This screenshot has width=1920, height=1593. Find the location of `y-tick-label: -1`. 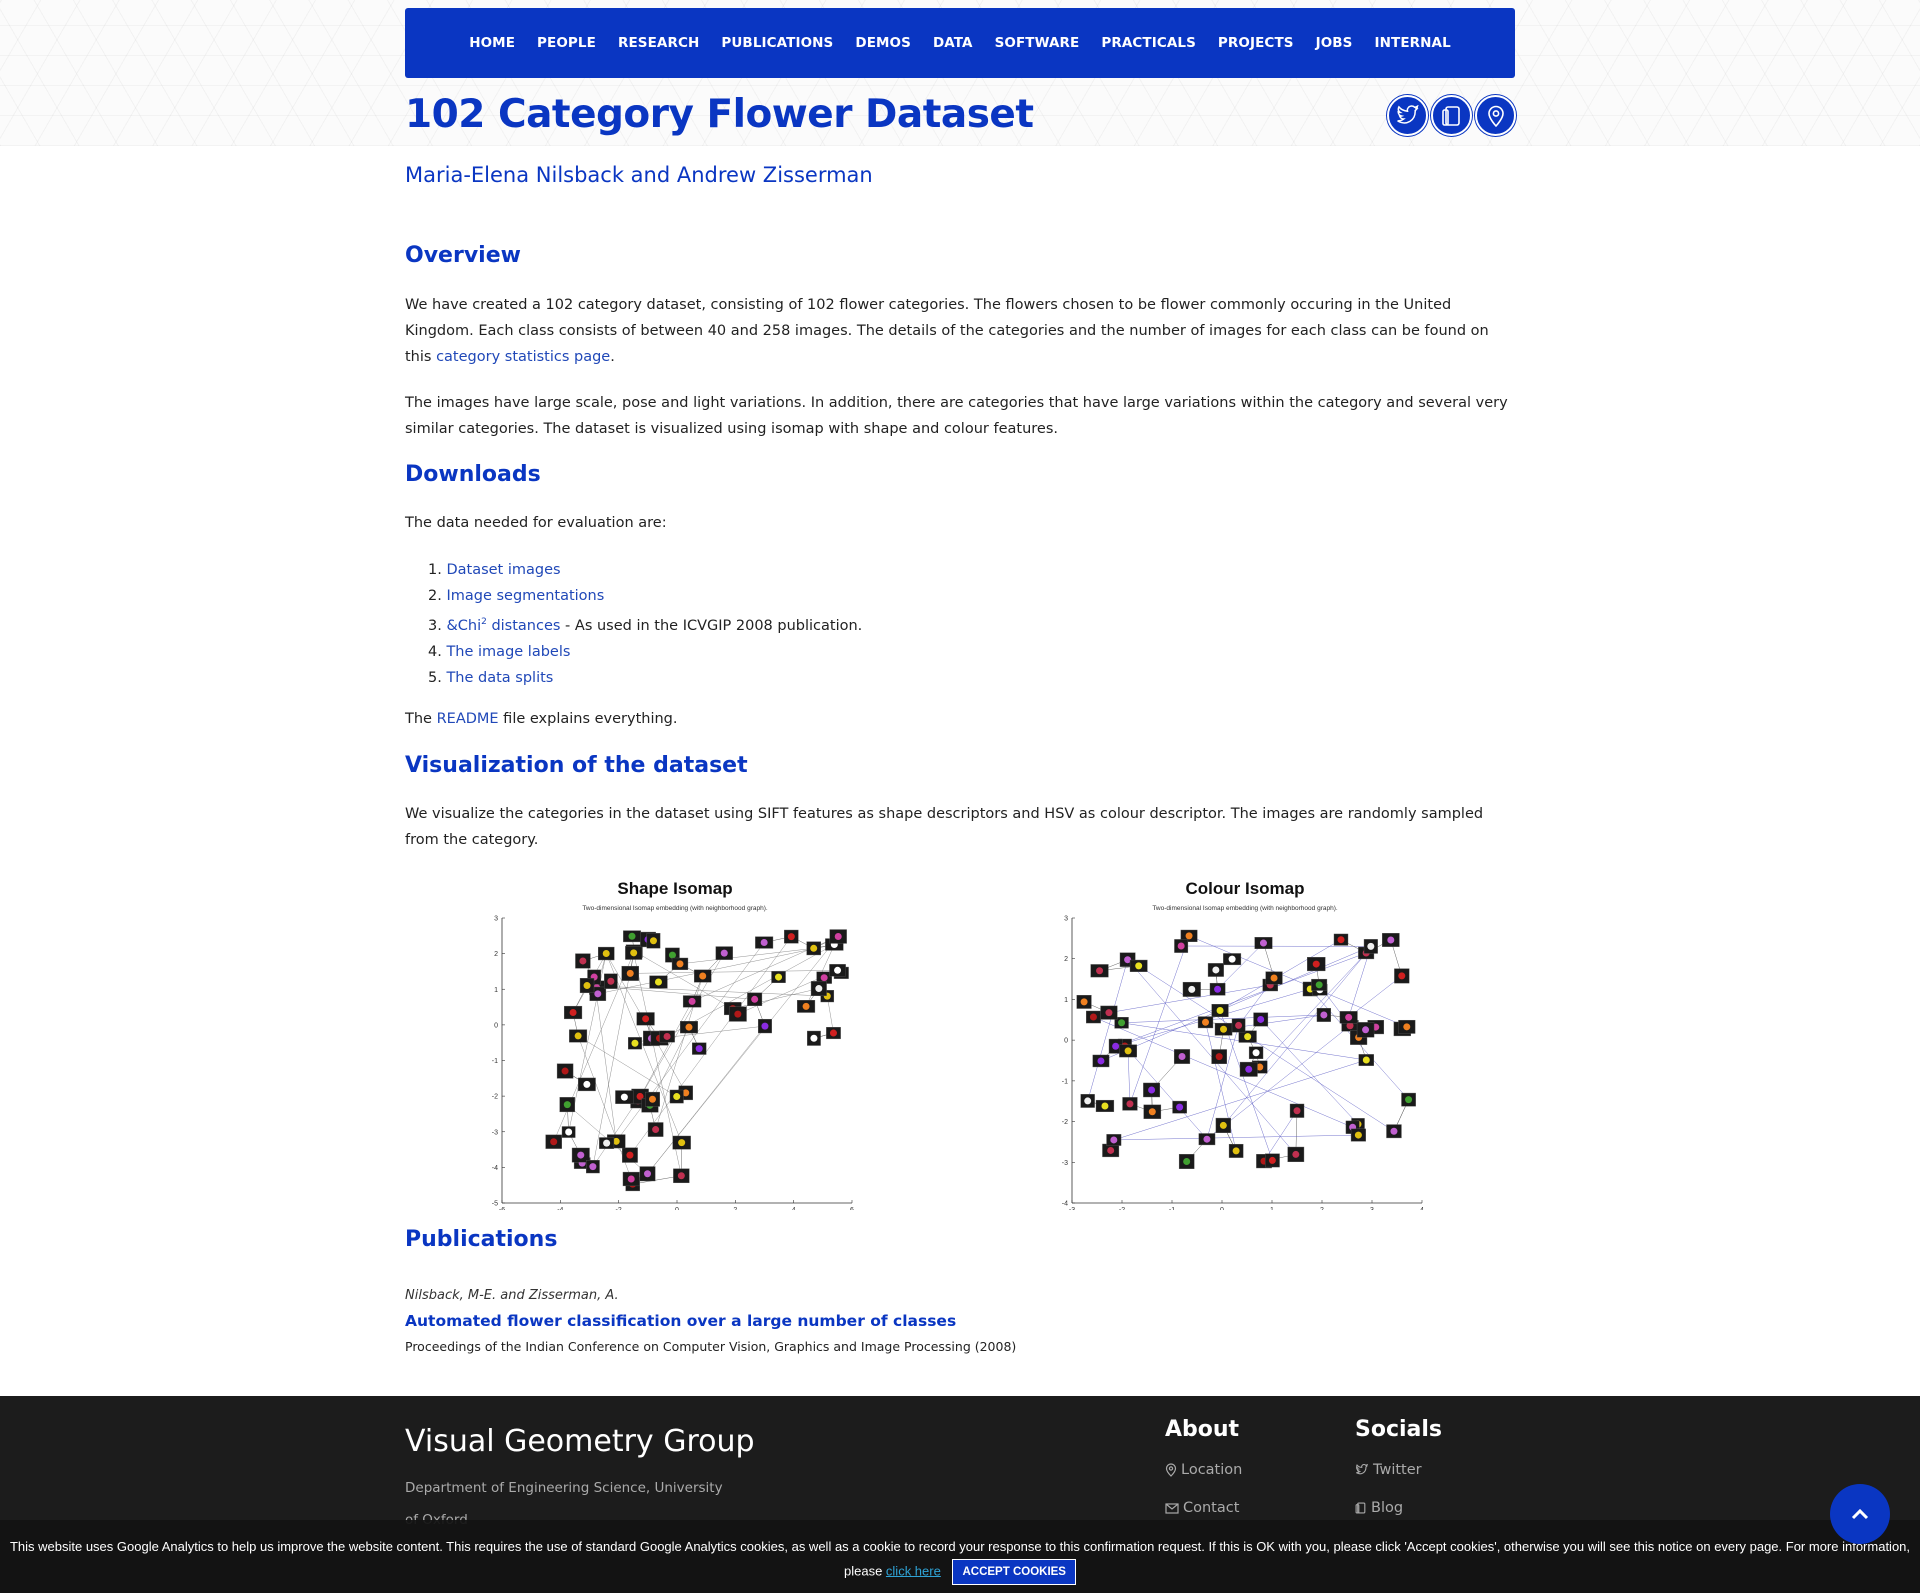

y-tick-label: -1 is located at coordinates (1065, 1081).